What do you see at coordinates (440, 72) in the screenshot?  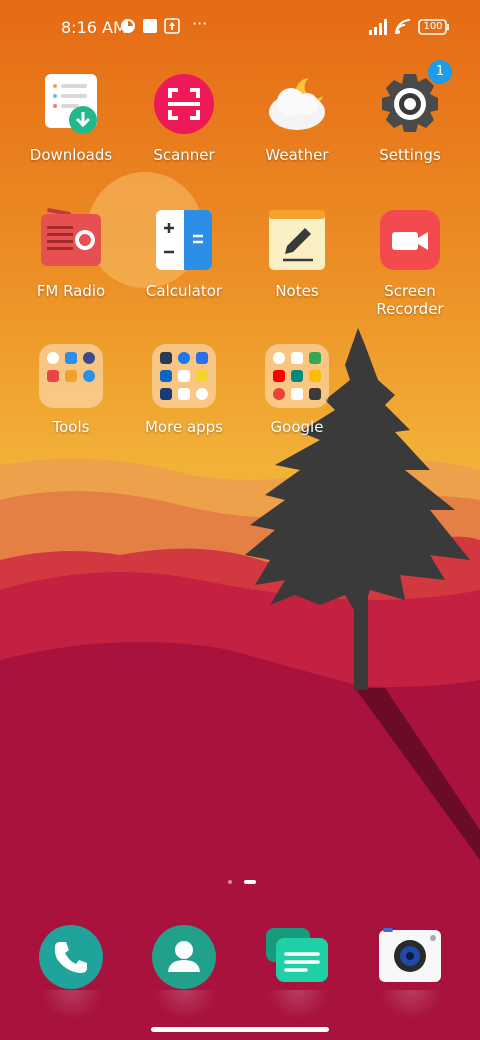 I see `settings-notification-badge: 1` at bounding box center [440, 72].